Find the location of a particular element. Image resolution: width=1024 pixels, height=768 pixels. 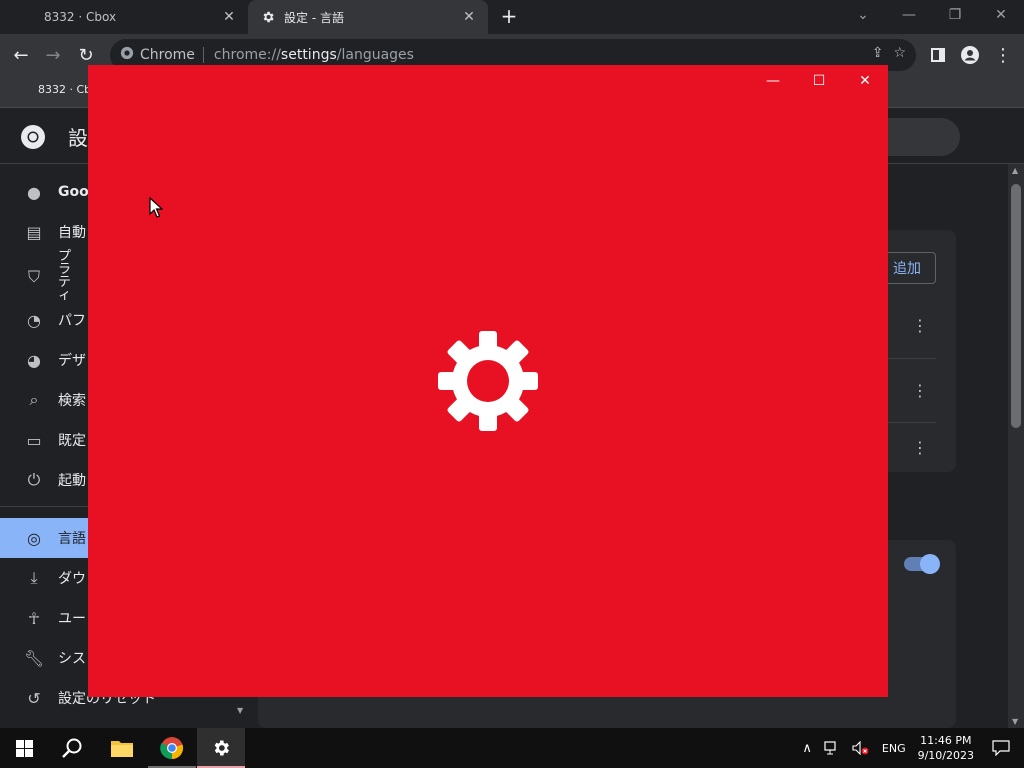

clock: 11:46 PM 9/10/2023 is located at coordinates (946, 748).